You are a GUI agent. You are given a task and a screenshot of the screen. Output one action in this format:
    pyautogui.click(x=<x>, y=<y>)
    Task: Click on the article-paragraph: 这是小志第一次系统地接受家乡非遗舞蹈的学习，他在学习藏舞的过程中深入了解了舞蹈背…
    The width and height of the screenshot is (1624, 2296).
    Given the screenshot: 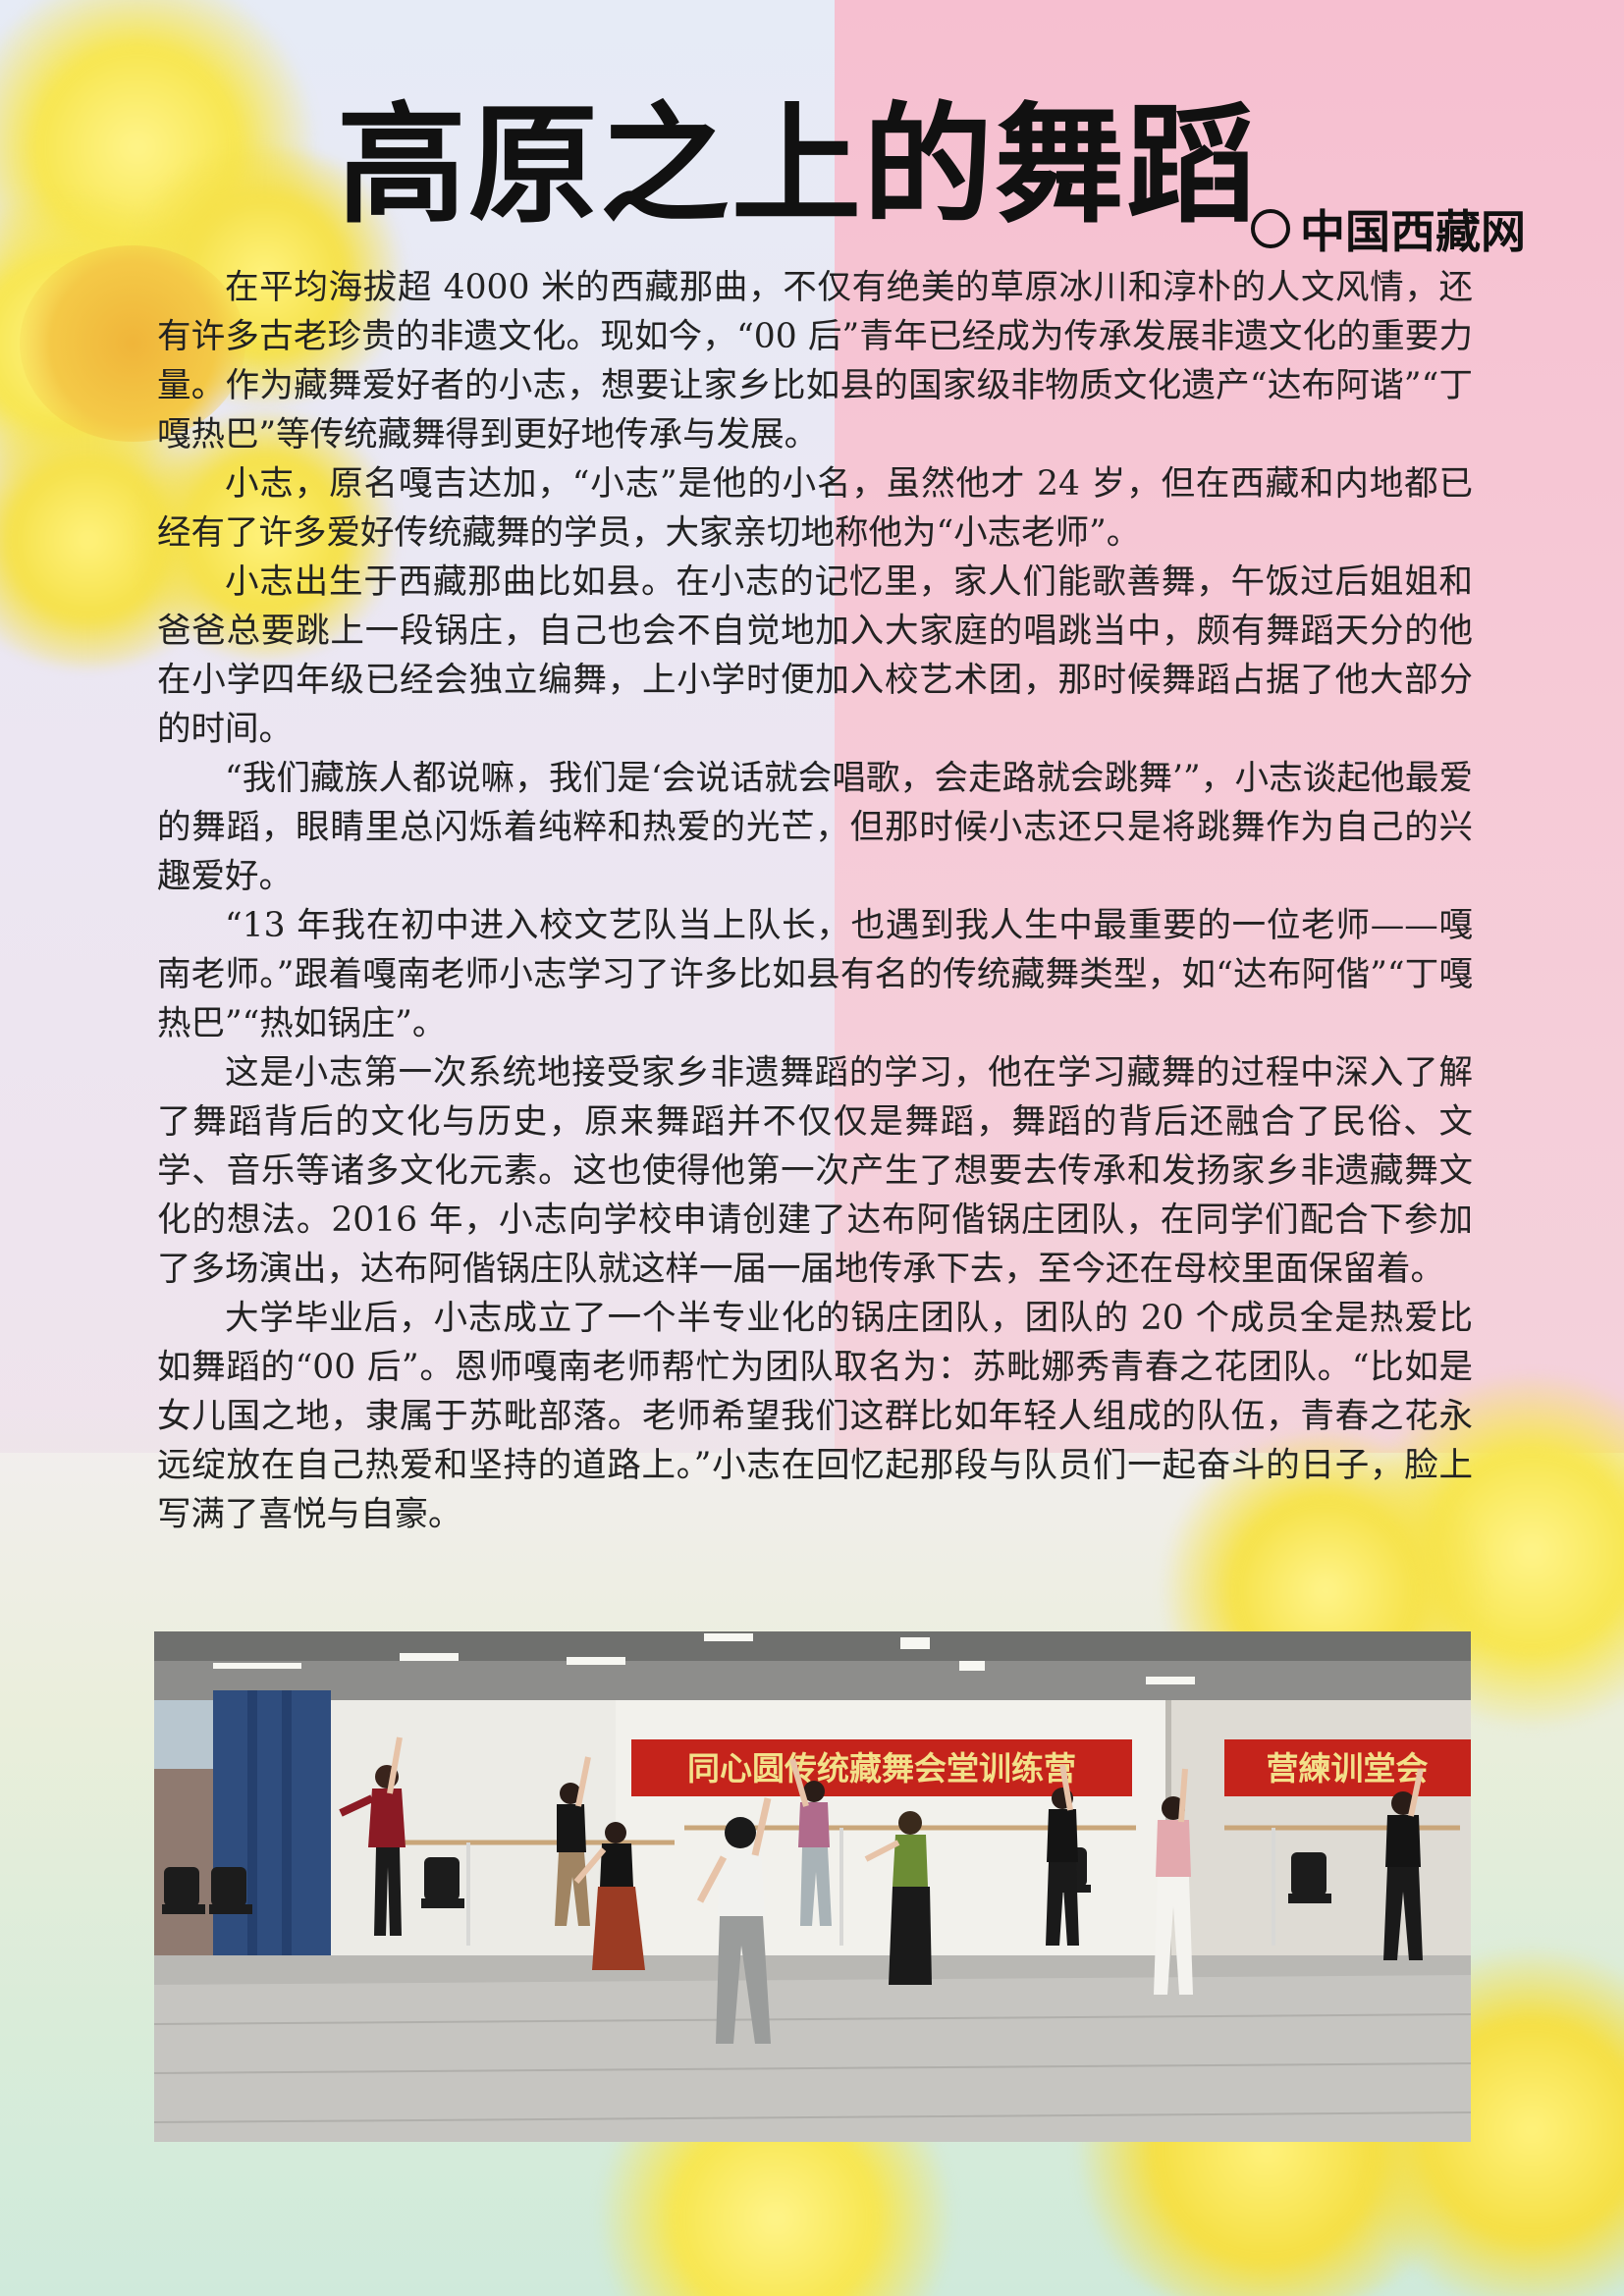 What is the action you would take?
    pyautogui.click(x=815, y=1171)
    